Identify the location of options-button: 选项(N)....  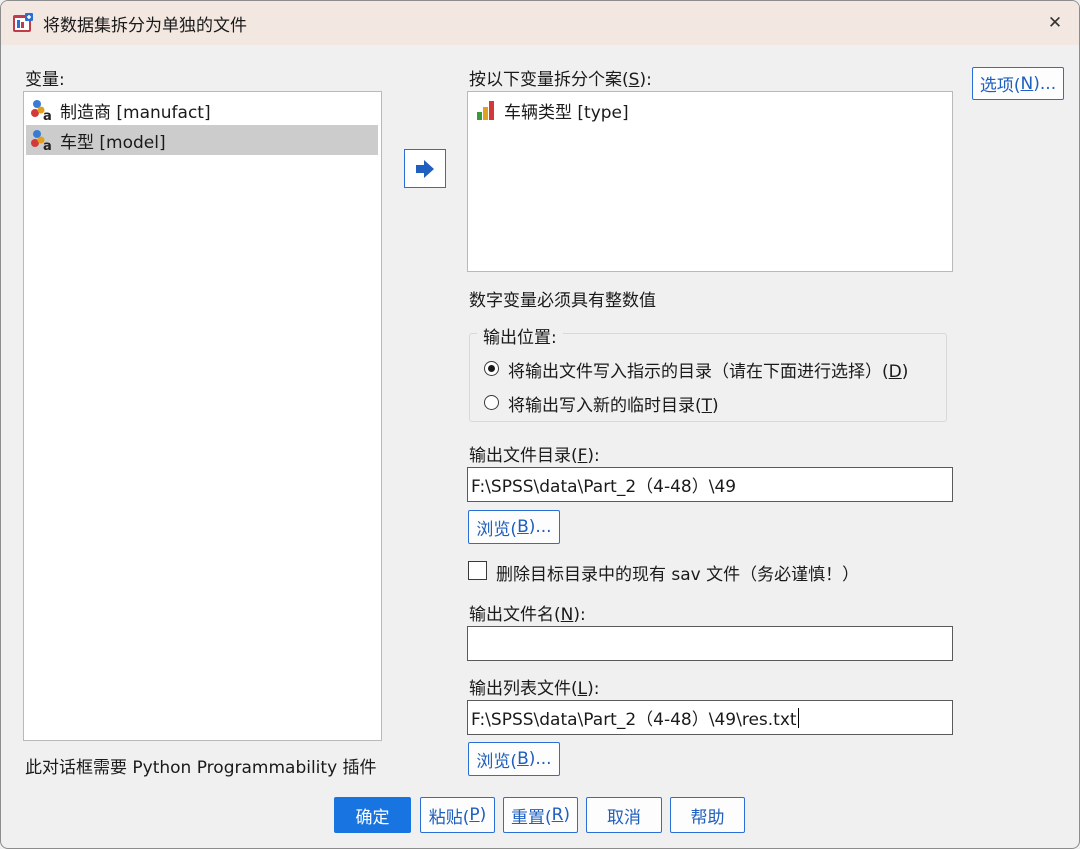
(1018, 83).